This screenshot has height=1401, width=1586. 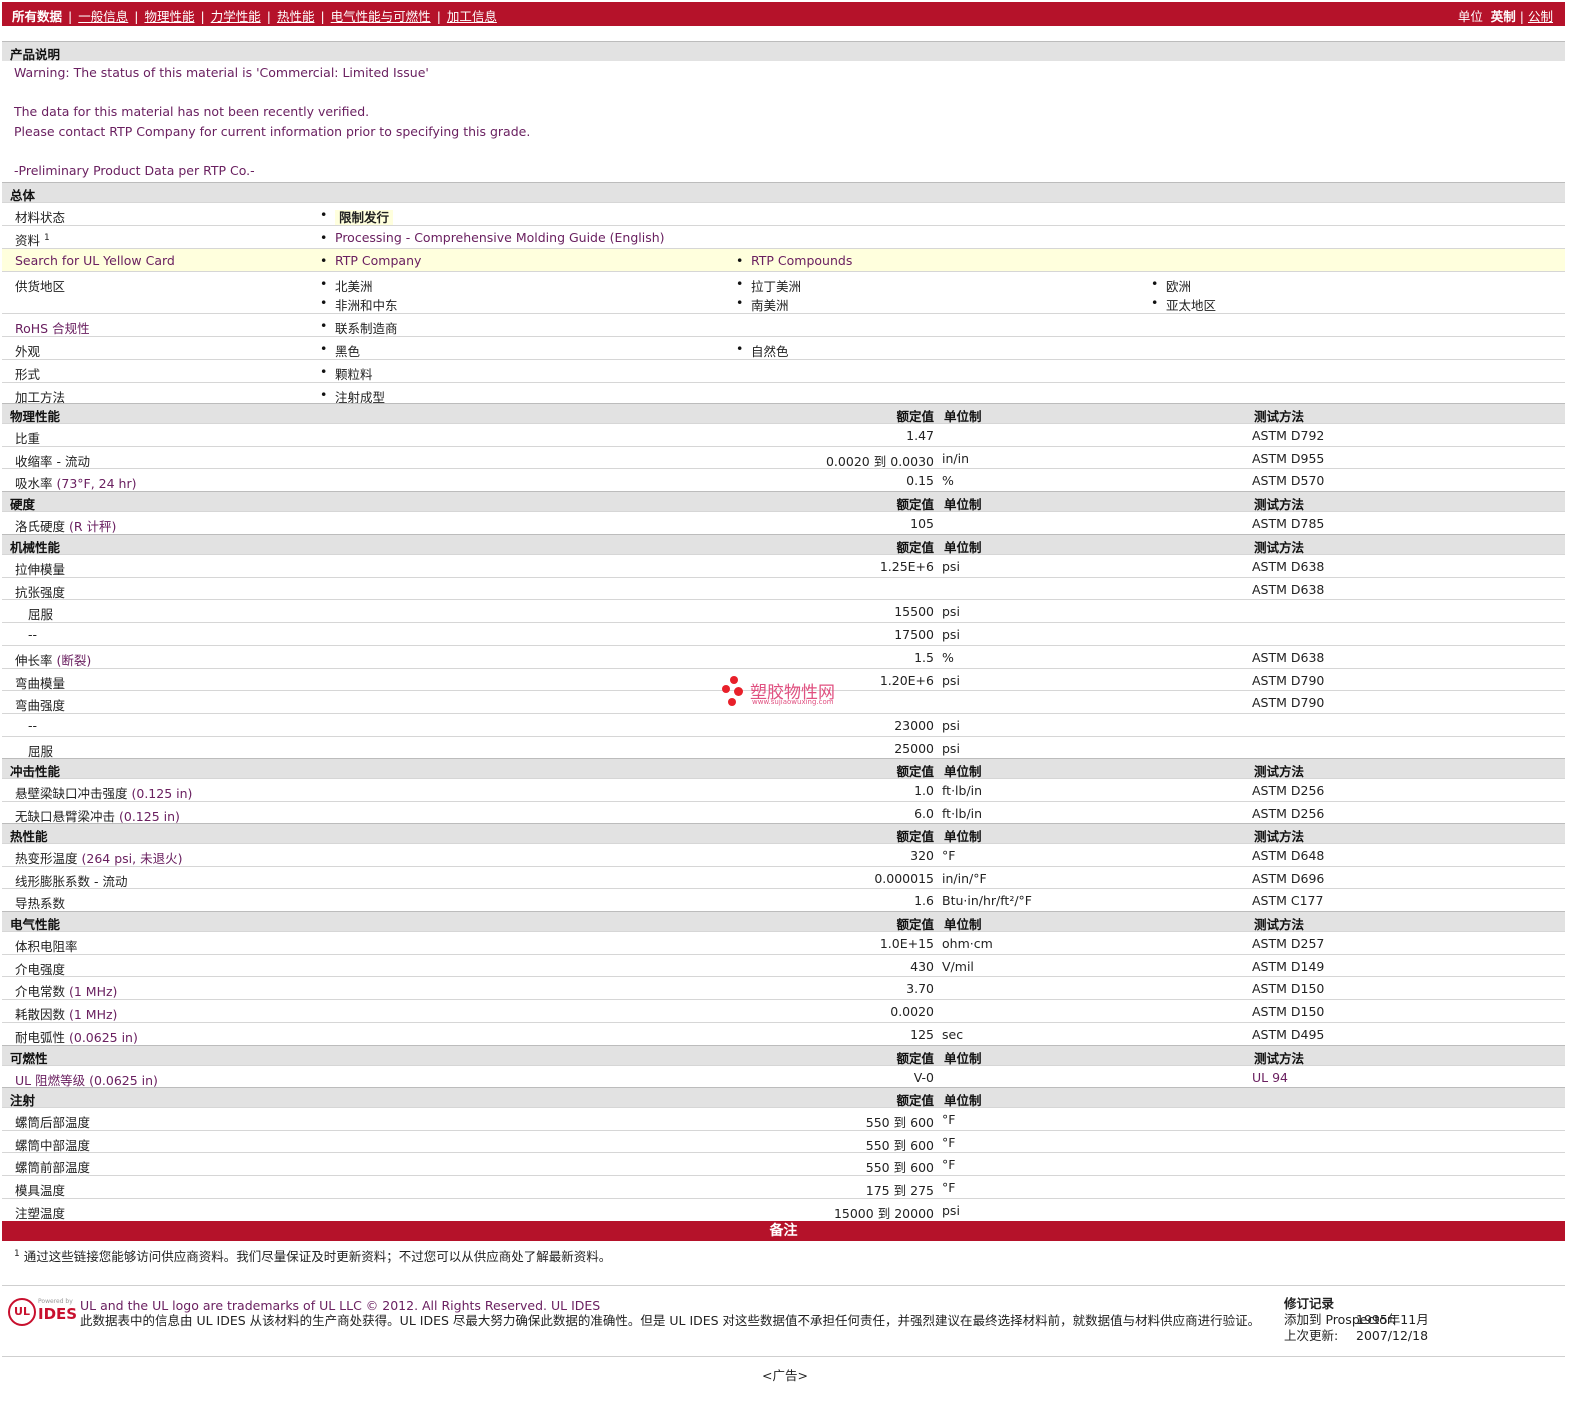 What do you see at coordinates (783, 522) in the screenshot?
I see `table-row: 洛氏硬度 (R 计秤) 105 ASTM D785` at bounding box center [783, 522].